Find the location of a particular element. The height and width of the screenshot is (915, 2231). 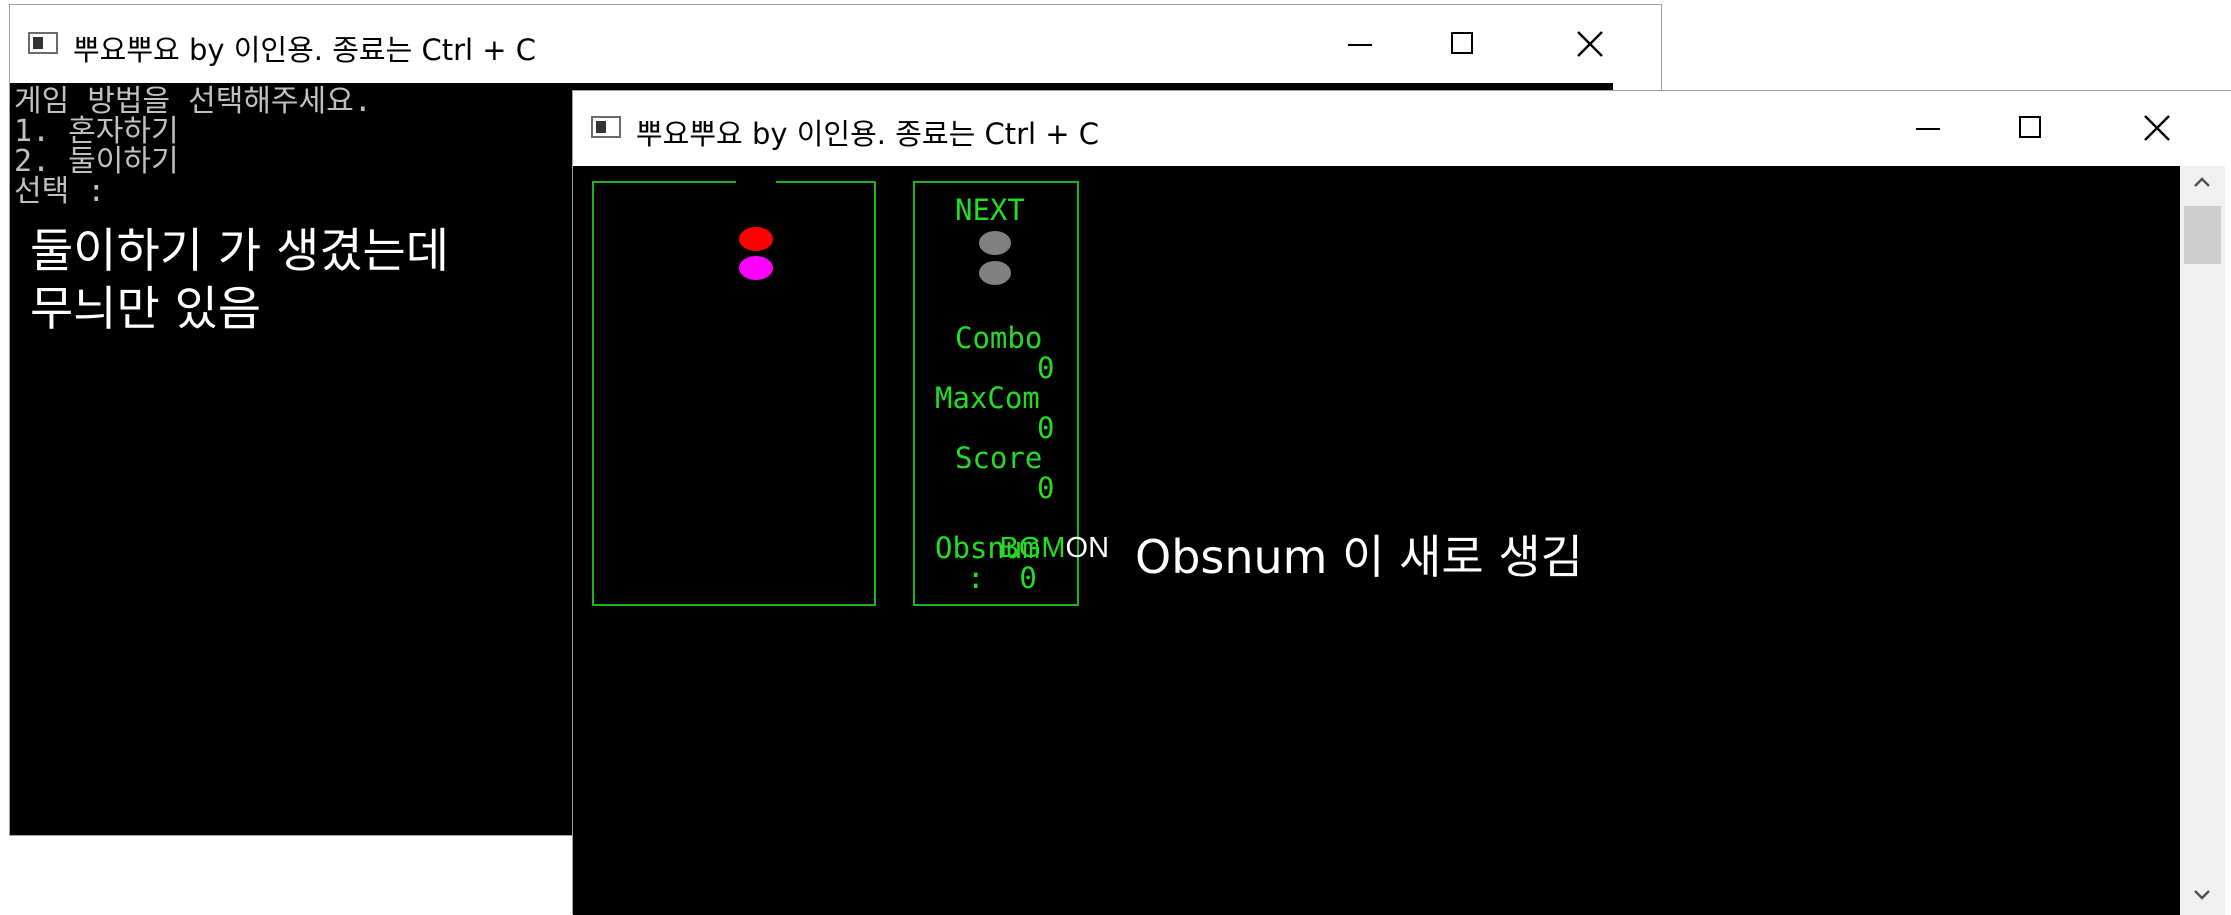

combo-value: 0 is located at coordinates (1046, 368).